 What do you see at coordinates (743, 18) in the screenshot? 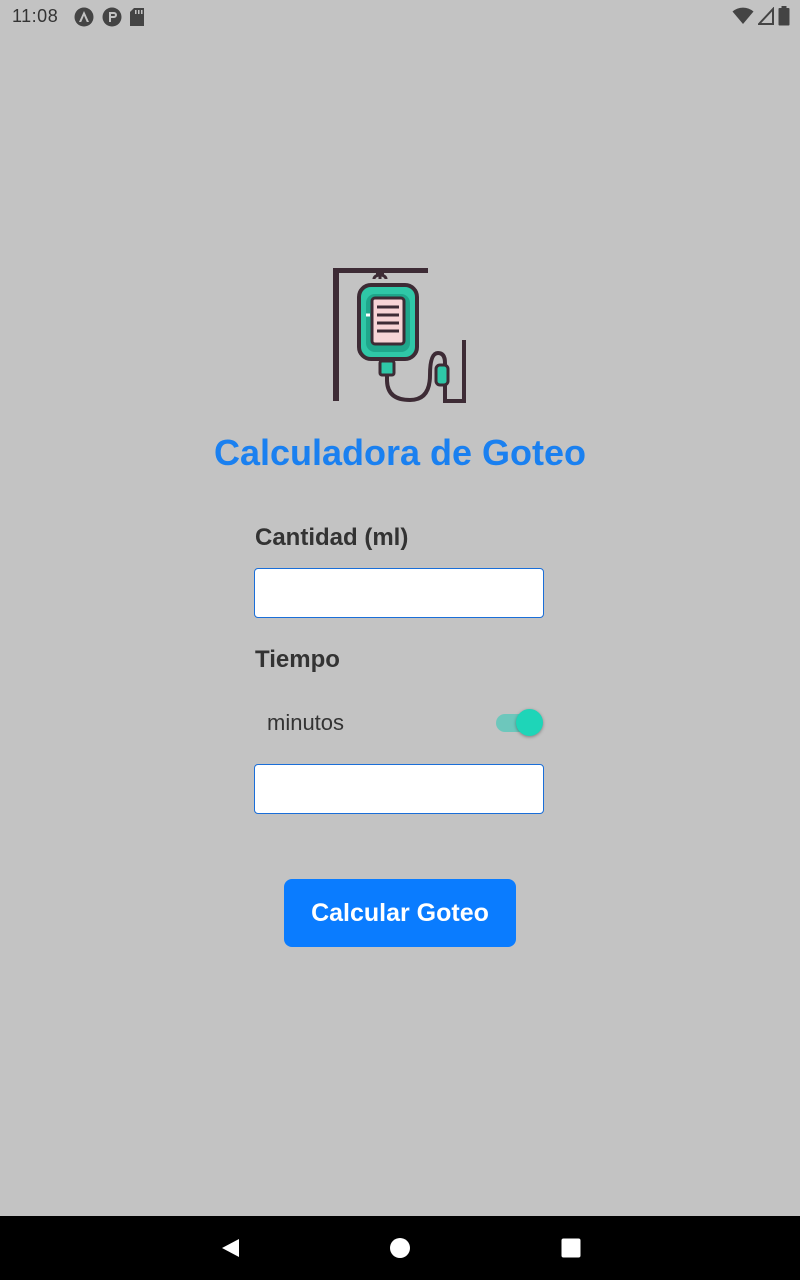
I see `wifi-icon` at bounding box center [743, 18].